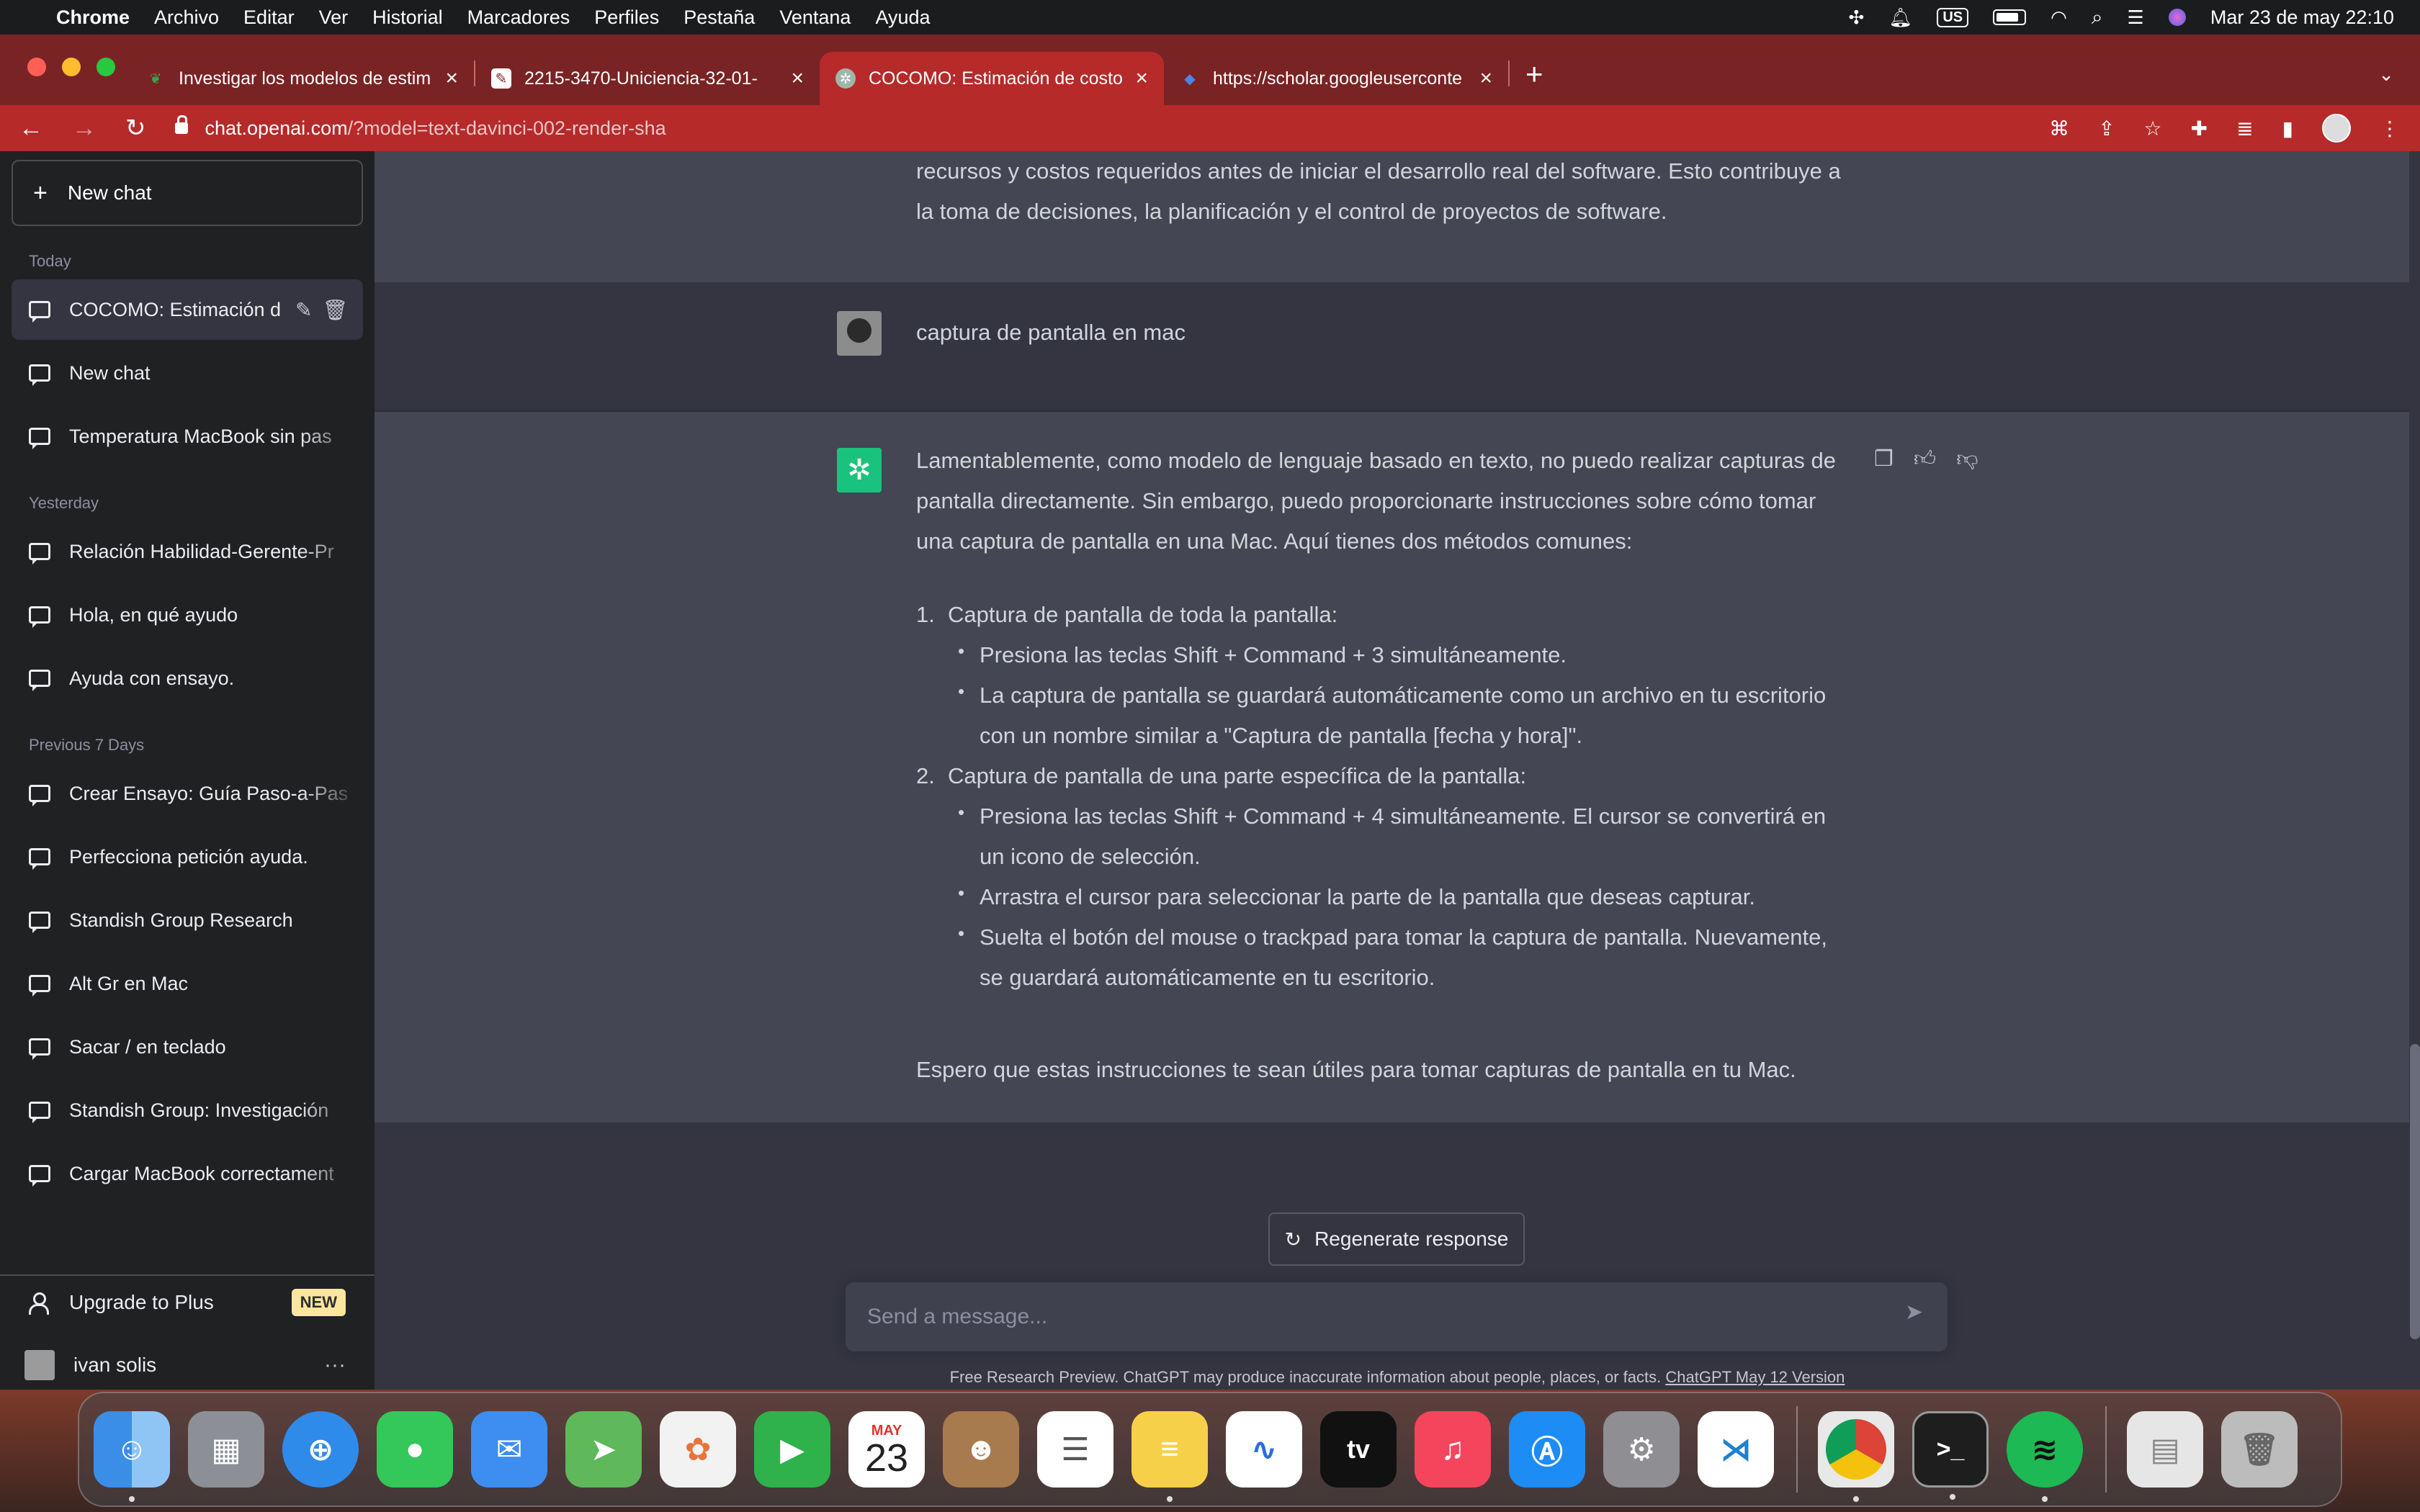 The width and height of the screenshot is (2420, 1512). I want to click on wifi-icon: ◠, so click(2059, 17).